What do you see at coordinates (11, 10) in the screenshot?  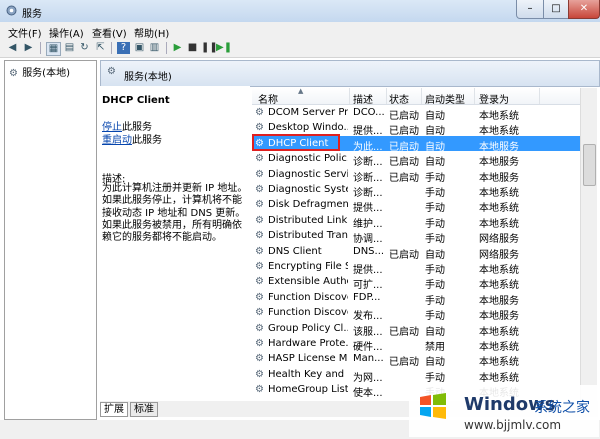 I see `services-gear-icon` at bounding box center [11, 10].